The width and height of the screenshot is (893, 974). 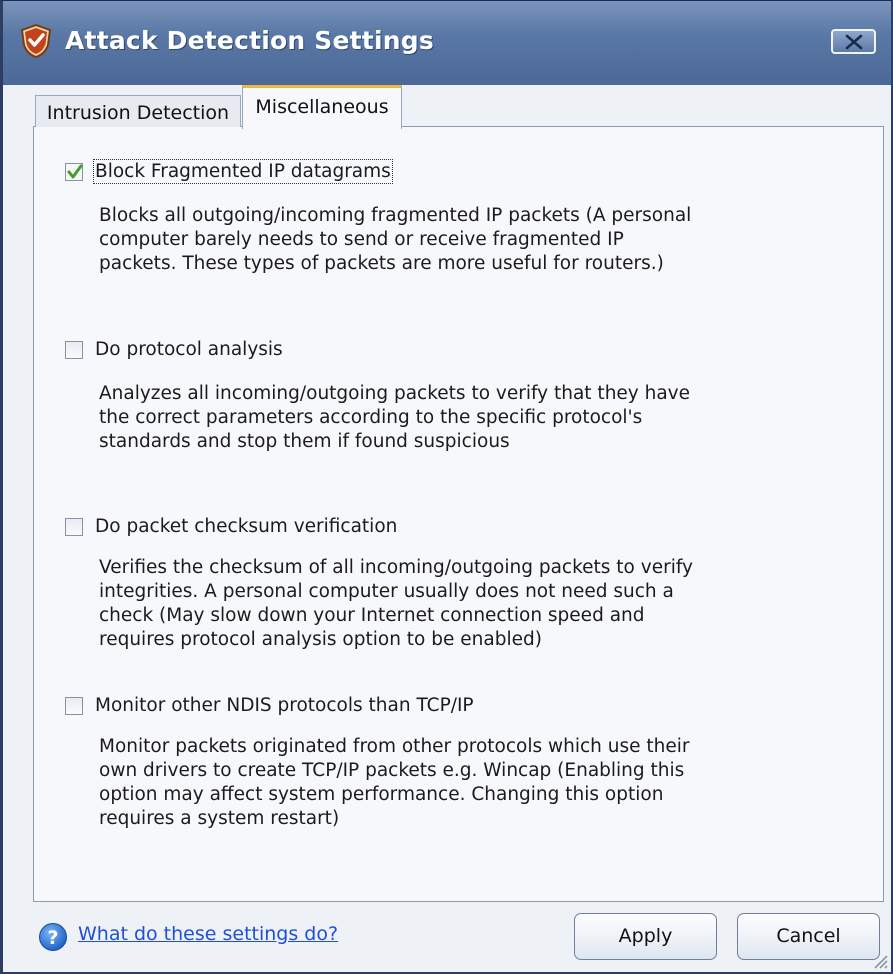 What do you see at coordinates (138, 111) in the screenshot?
I see `tab-intrusion-detection: Intrusion Detection` at bounding box center [138, 111].